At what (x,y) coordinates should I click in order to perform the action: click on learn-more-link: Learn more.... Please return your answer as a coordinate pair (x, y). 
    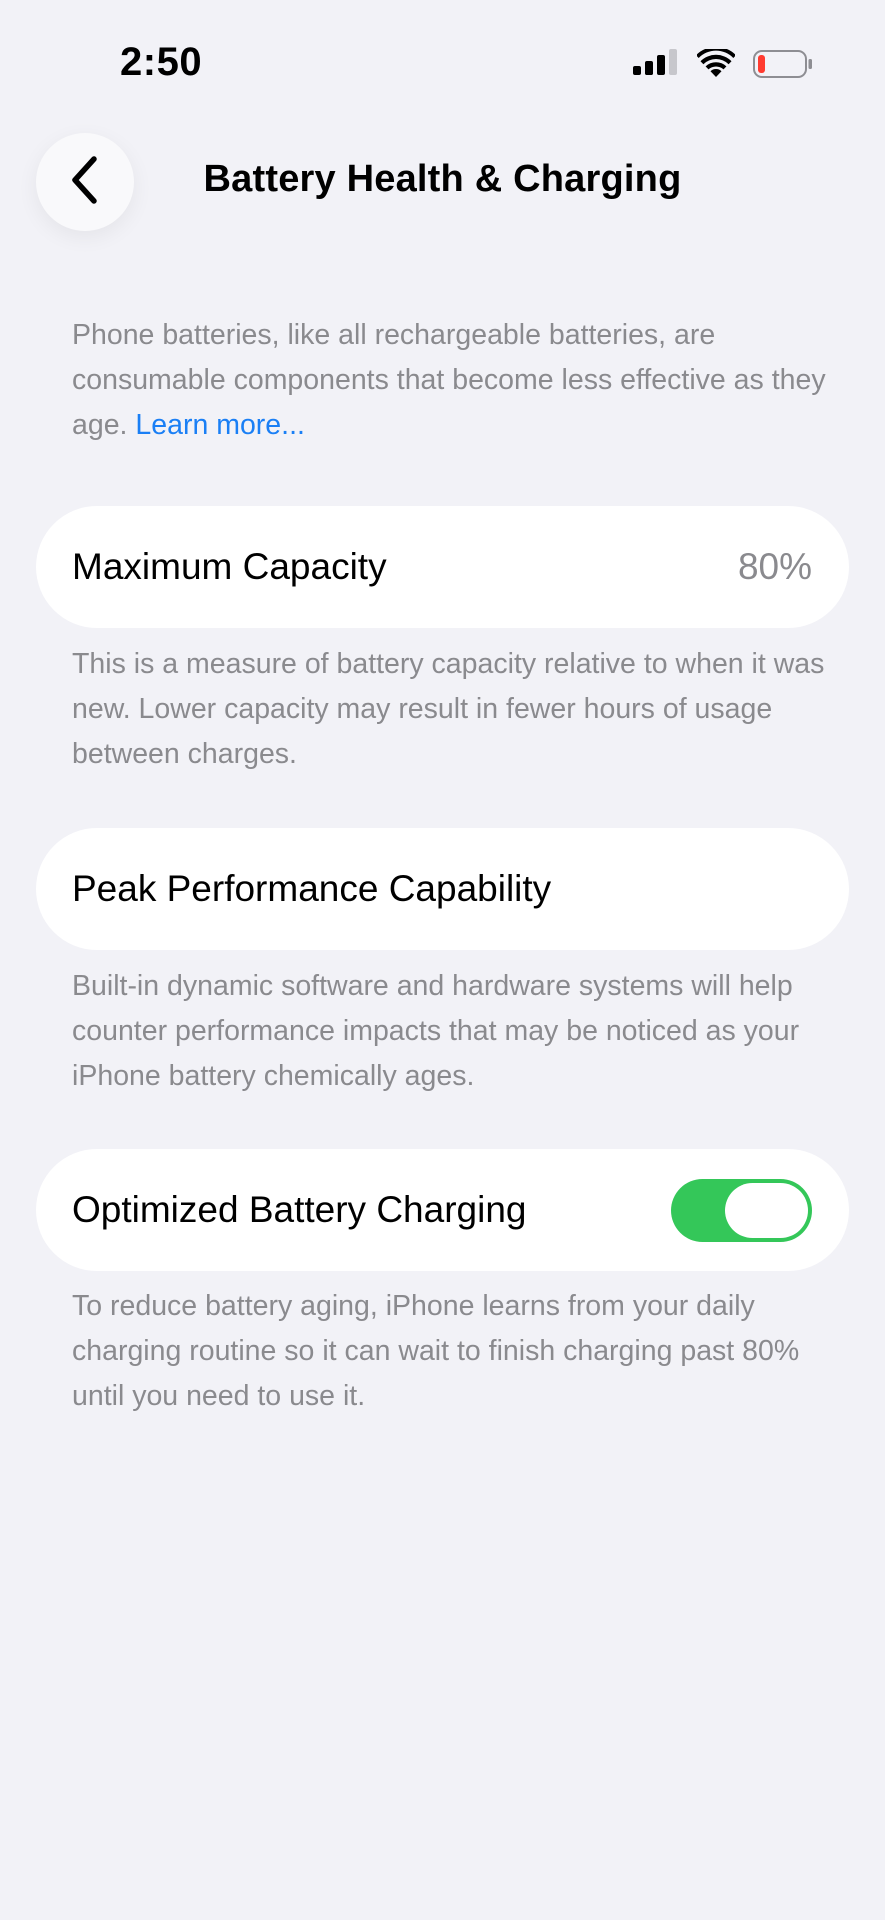
    Looking at the image, I should click on (220, 425).